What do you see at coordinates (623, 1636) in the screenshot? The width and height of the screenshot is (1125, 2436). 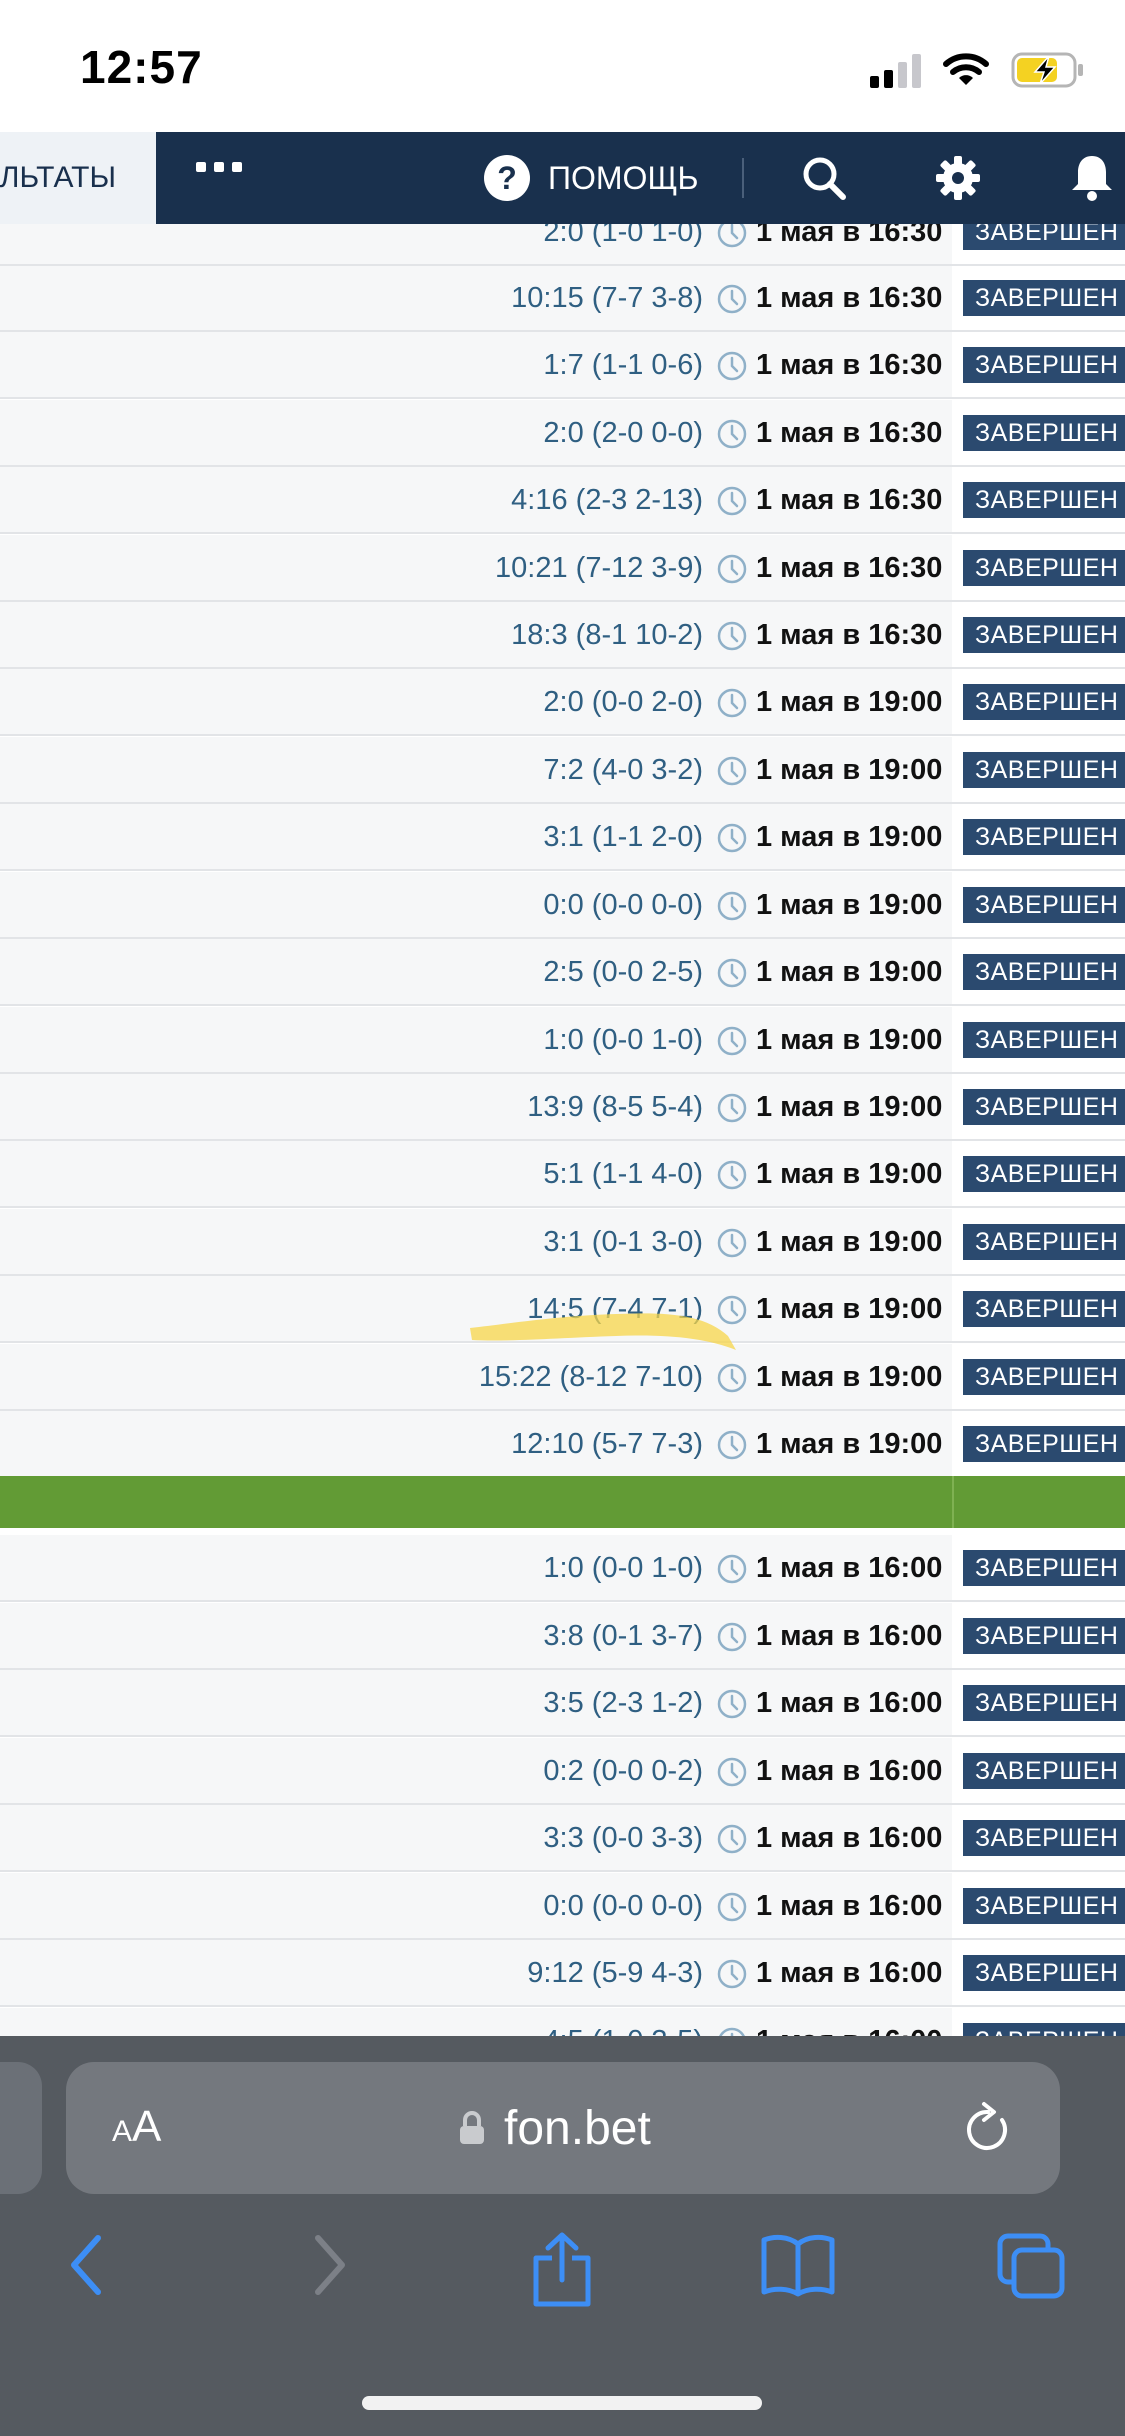 I see `match-score: 3:8 (0-1 3-7)` at bounding box center [623, 1636].